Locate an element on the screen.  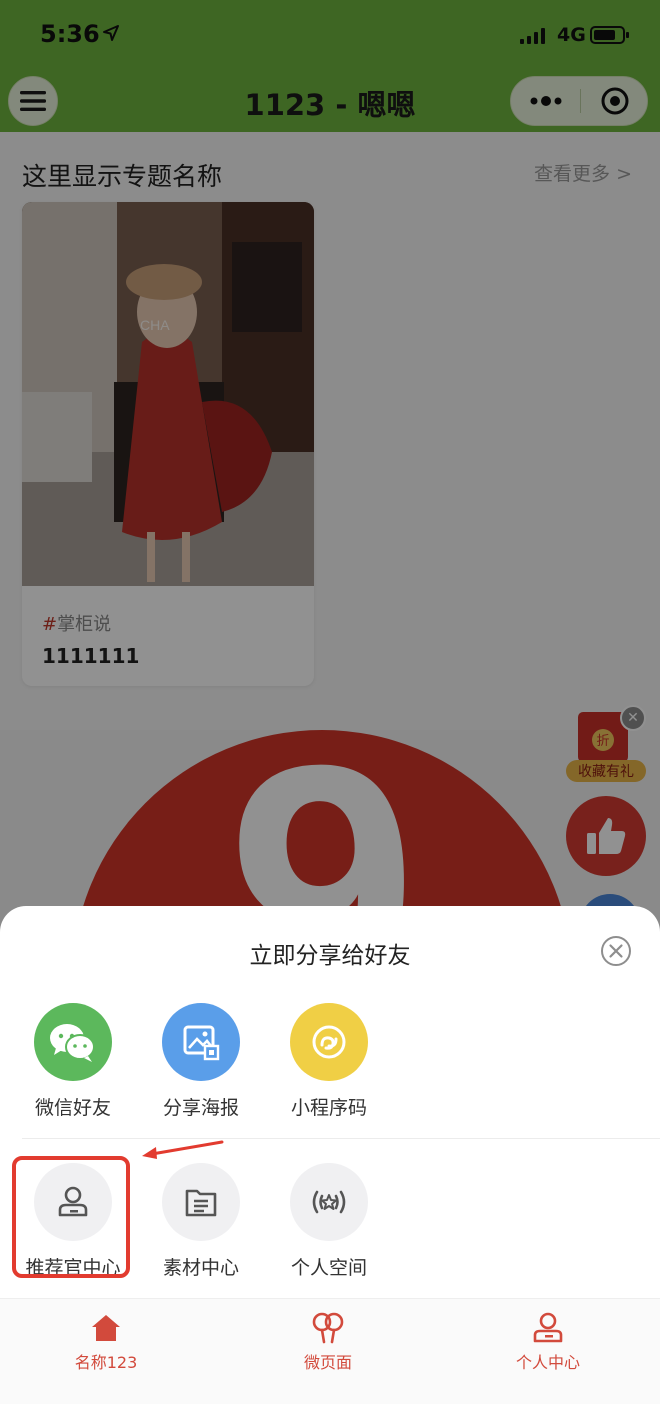
mini-program-code-icon is located at coordinates (329, 1042).